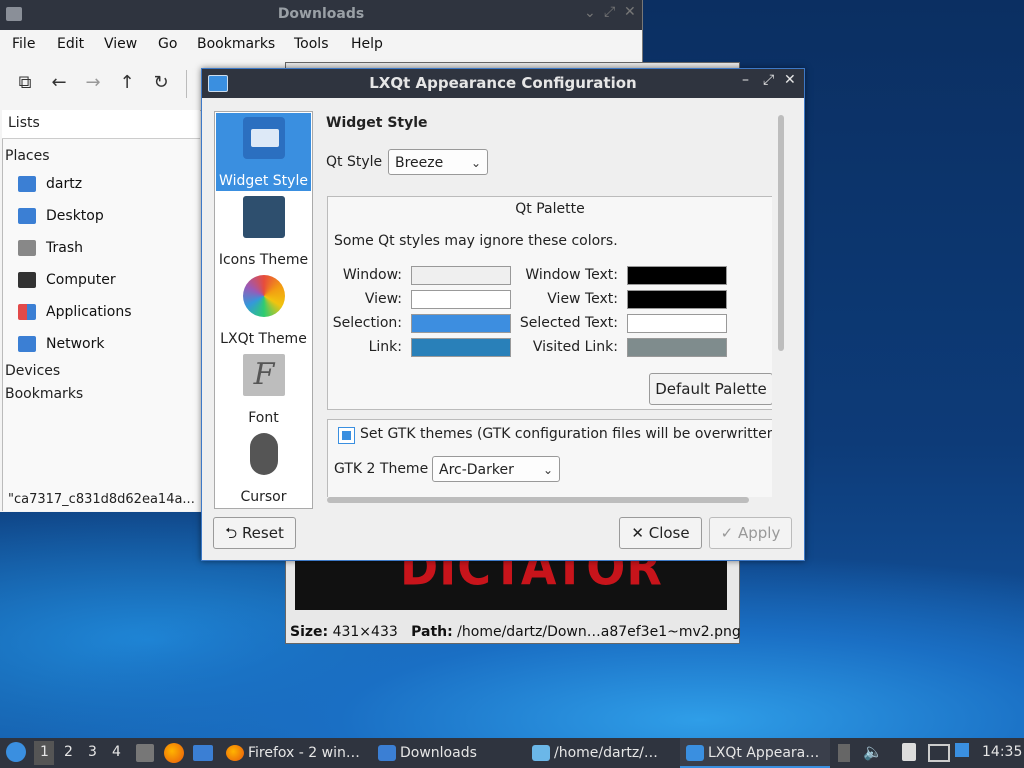 The width and height of the screenshot is (1024, 768). I want to click on category-icons-theme: Icons Theme, so click(263, 231).